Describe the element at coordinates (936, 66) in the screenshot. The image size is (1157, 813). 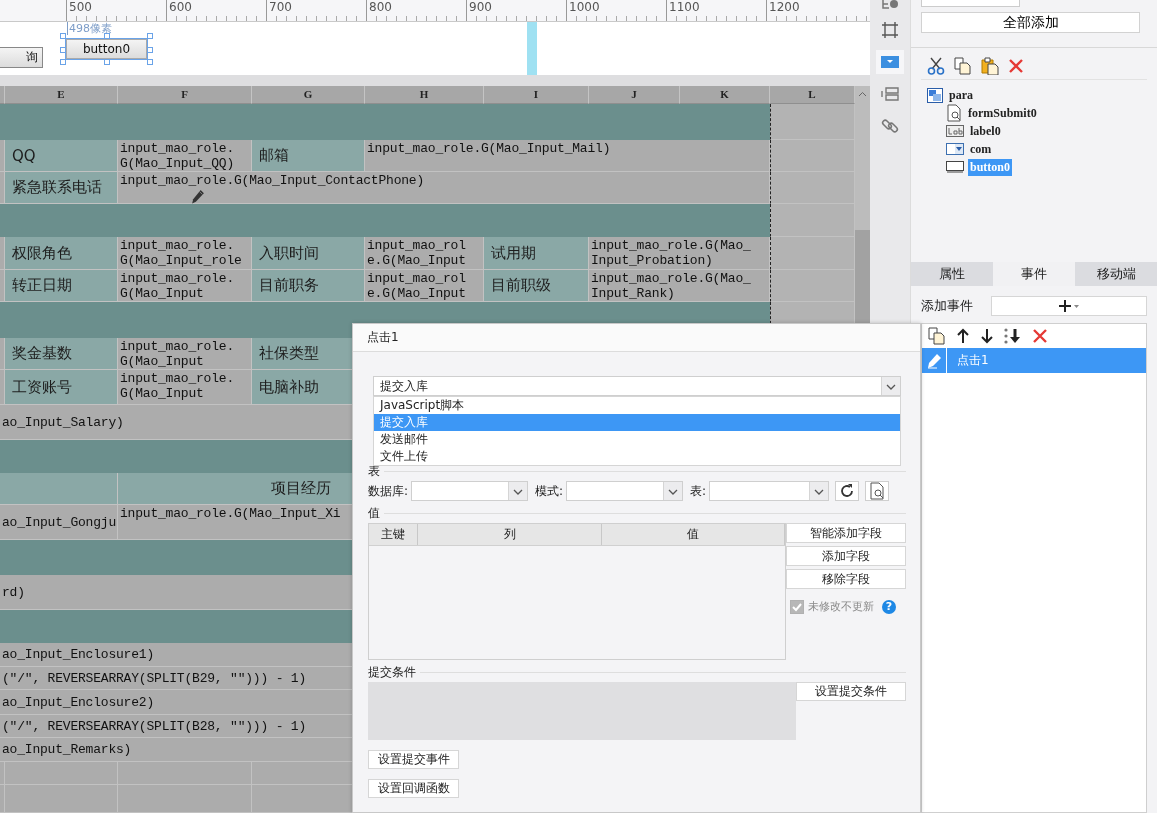
I see `scissors-icon` at that location.